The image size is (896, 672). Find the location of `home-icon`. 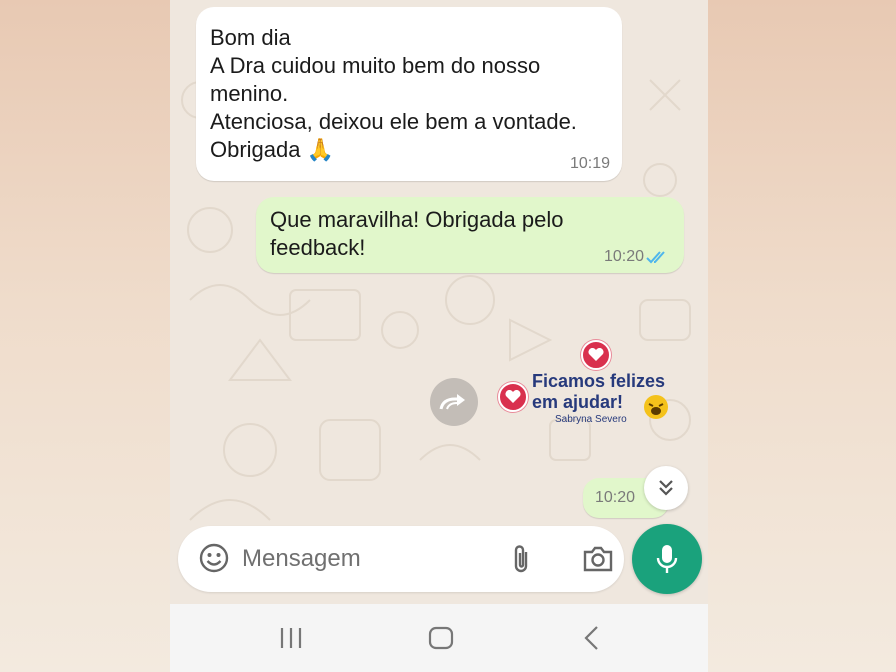

home-icon is located at coordinates (441, 638).